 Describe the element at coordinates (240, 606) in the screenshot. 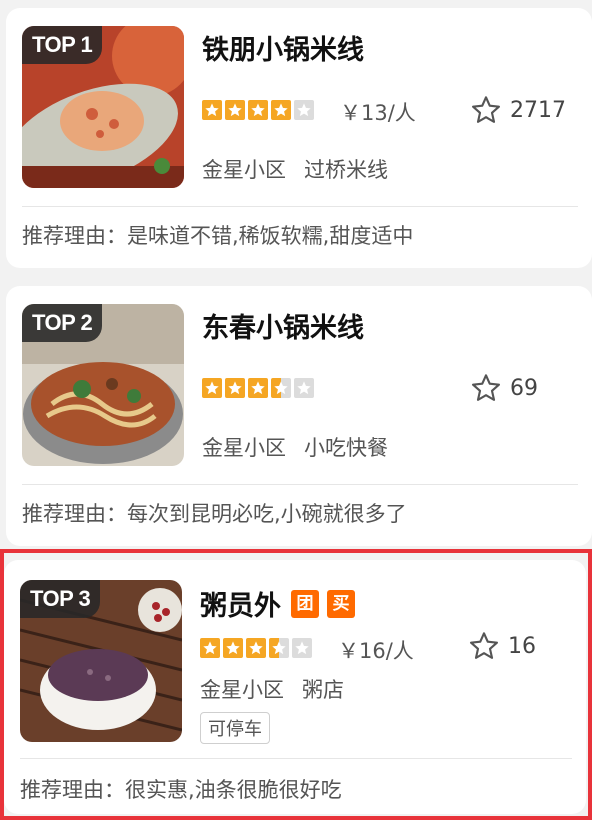

I see `restaurant-name-text: 粥员外` at that location.